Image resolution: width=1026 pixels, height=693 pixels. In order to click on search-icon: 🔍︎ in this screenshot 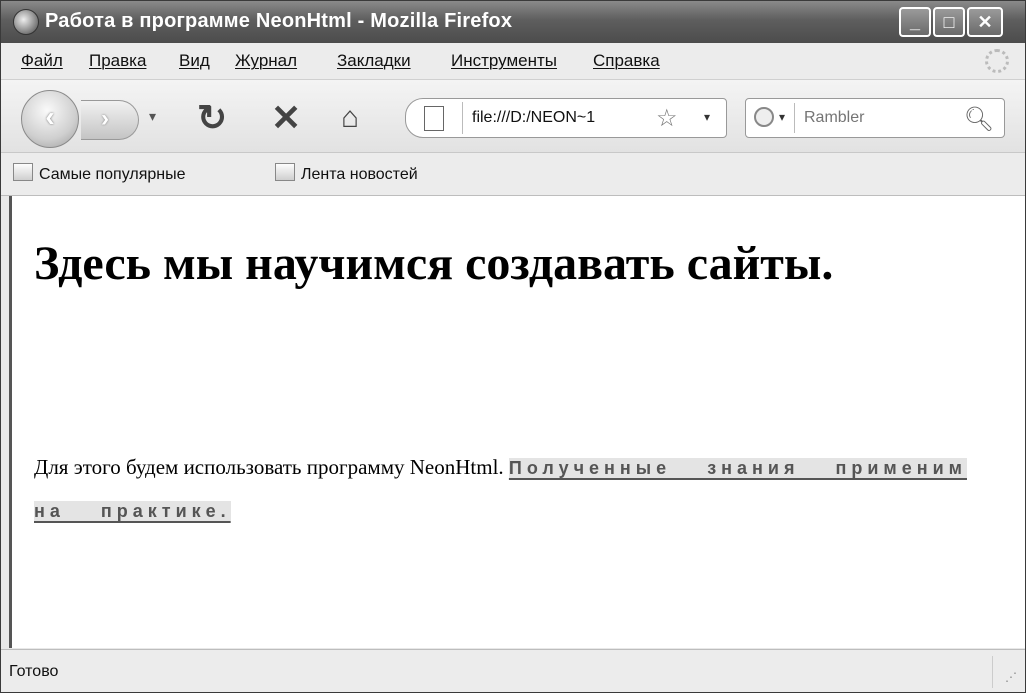, I will do `click(979, 119)`.